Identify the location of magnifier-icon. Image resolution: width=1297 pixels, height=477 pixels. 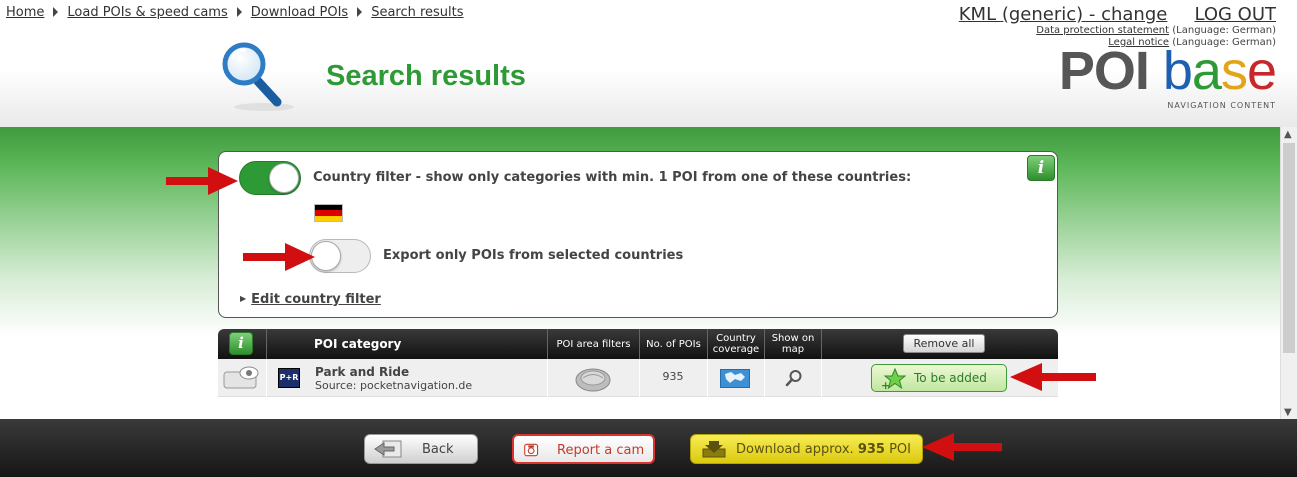
(258, 76).